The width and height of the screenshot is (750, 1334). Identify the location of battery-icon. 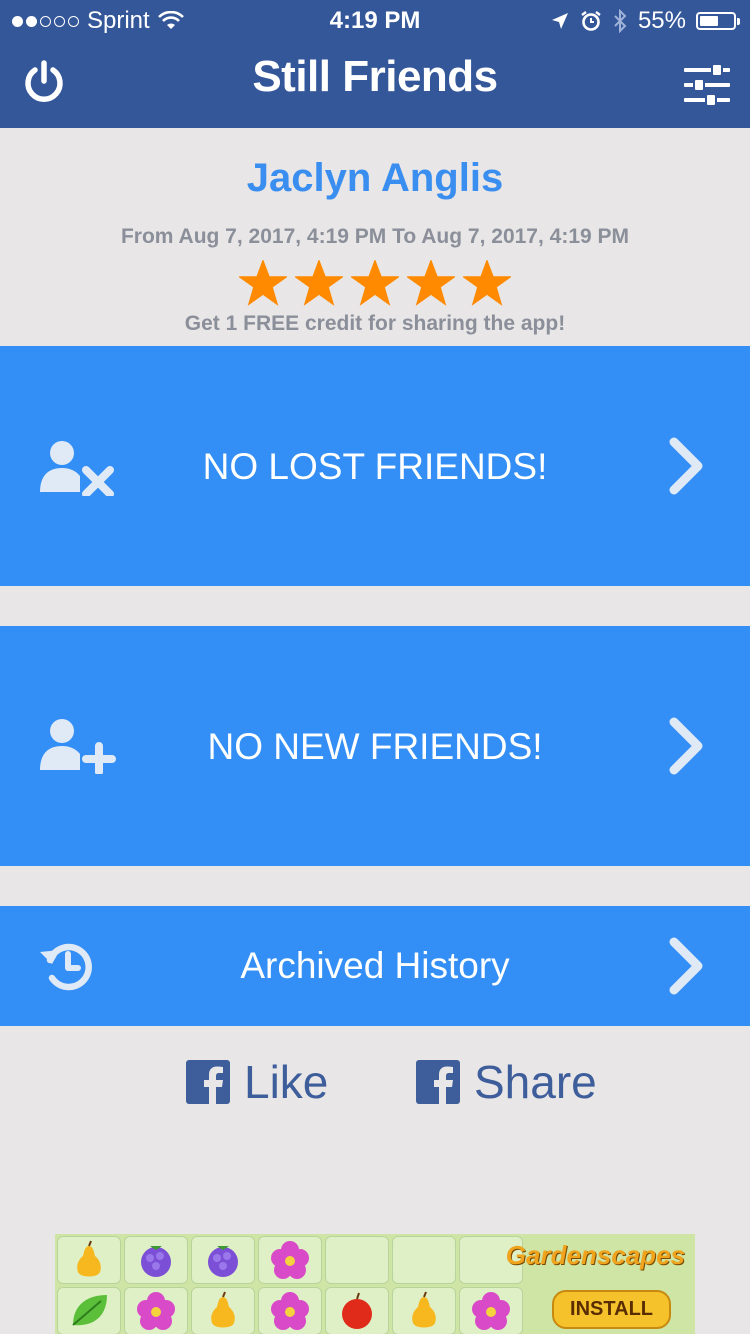
(718, 21).